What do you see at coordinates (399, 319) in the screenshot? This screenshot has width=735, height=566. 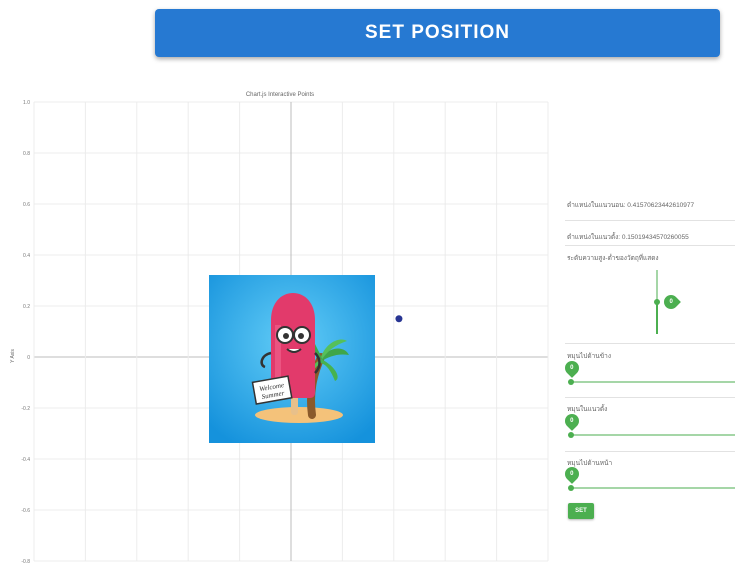 I see `scatter-point` at bounding box center [399, 319].